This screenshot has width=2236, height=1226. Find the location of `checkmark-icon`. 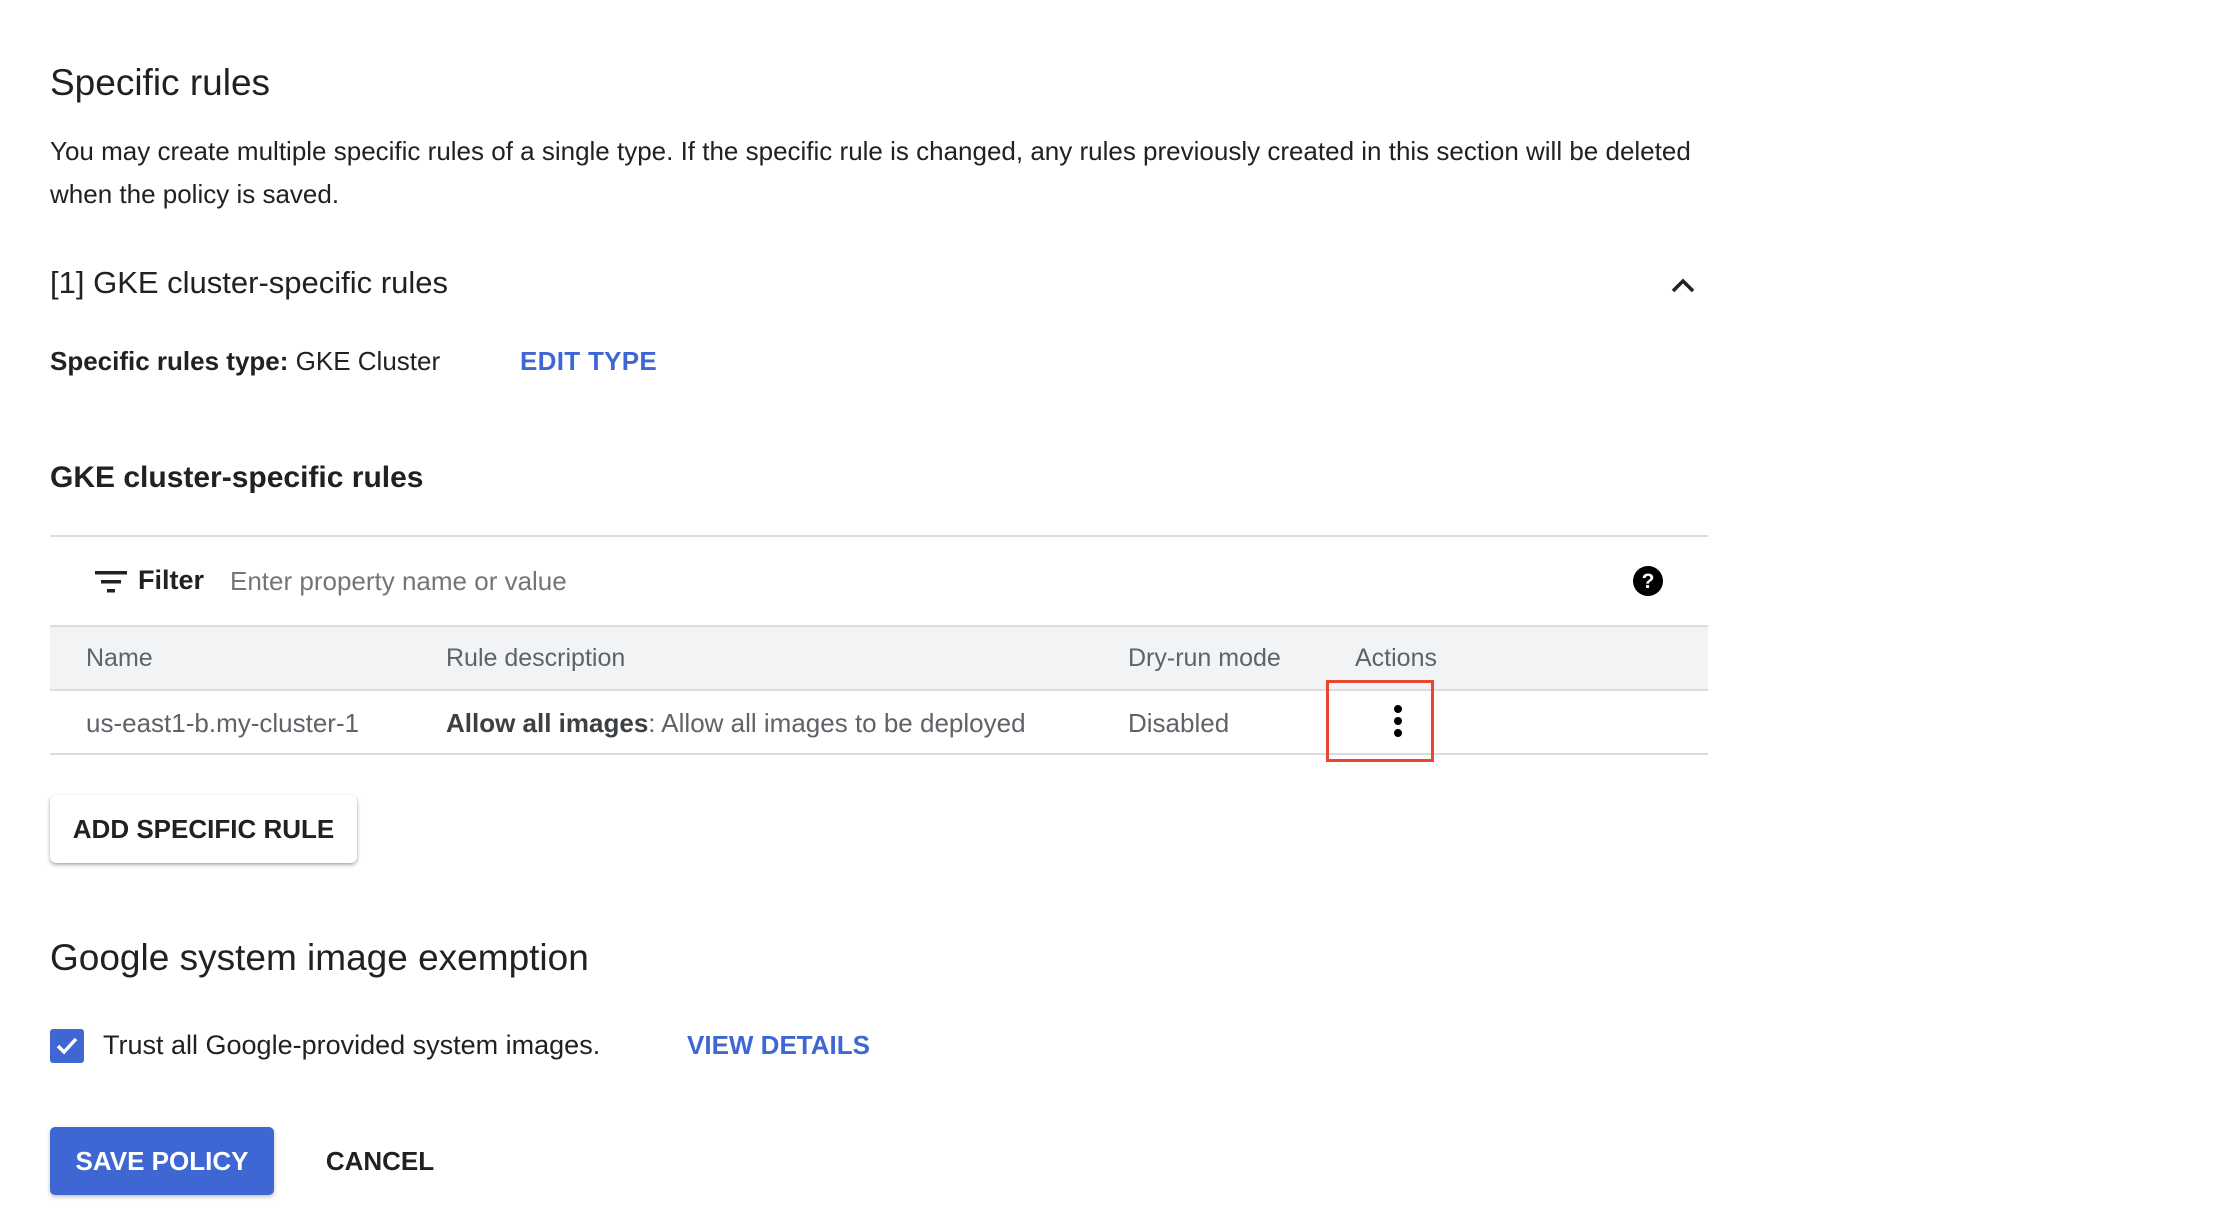

checkmark-icon is located at coordinates (67, 1046).